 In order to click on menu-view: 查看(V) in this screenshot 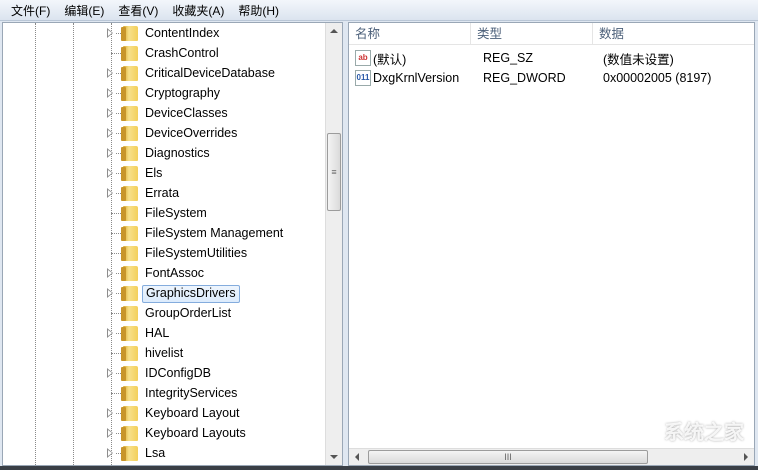, I will do `click(138, 10)`.